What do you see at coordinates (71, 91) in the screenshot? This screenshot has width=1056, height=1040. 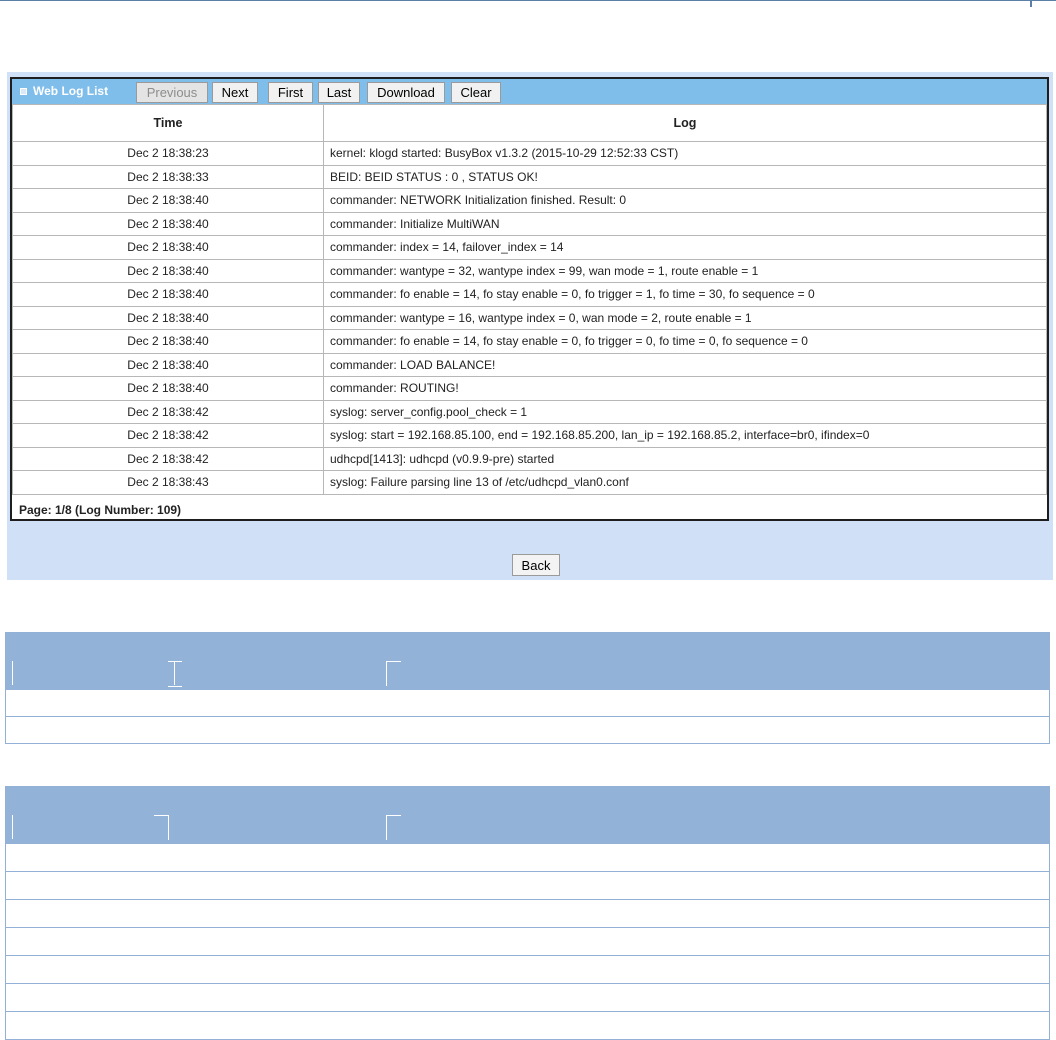 I see `panel-title: Web Log List` at bounding box center [71, 91].